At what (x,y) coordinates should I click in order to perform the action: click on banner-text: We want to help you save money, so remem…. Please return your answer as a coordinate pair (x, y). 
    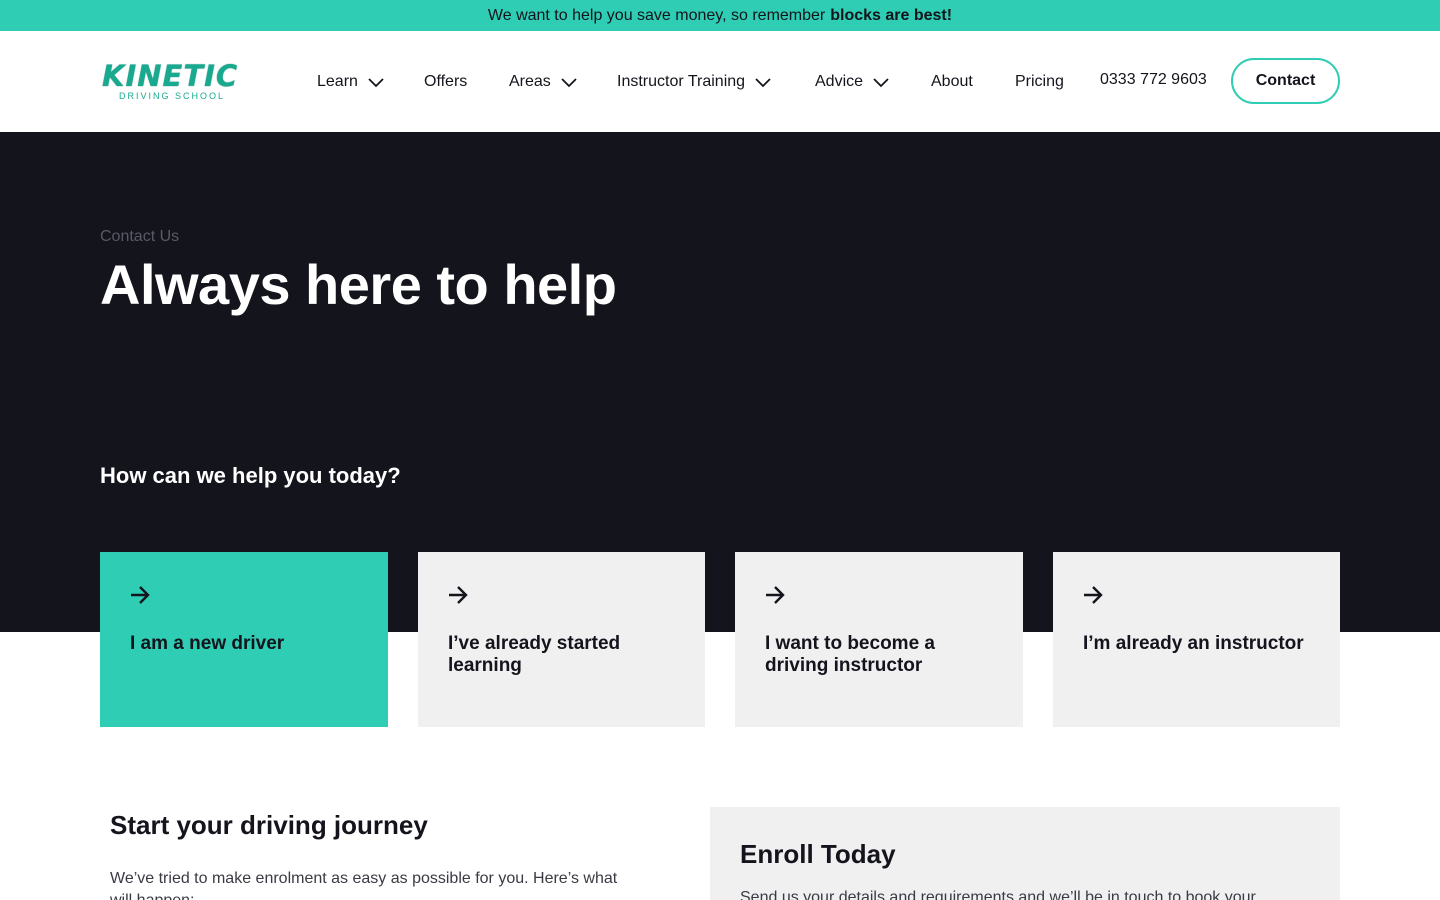
    Looking at the image, I should click on (656, 15).